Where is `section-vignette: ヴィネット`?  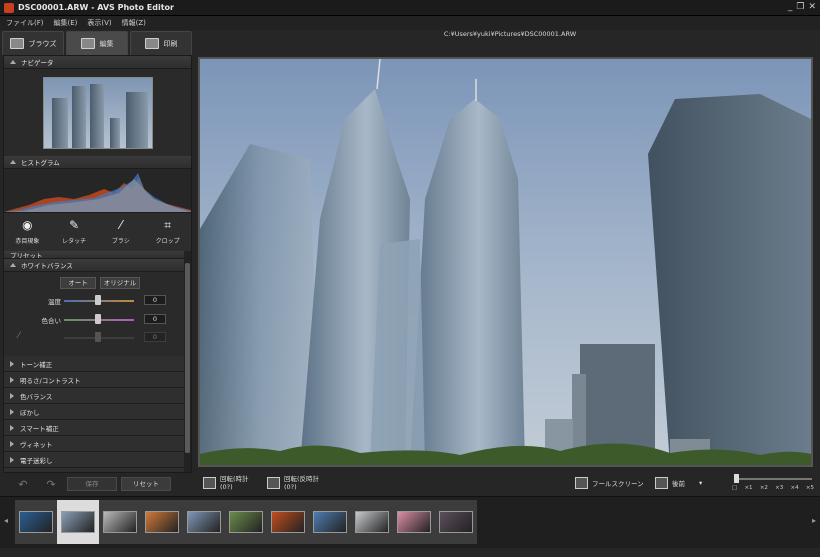
section-vignette: ヴィネット is located at coordinates (94, 444).